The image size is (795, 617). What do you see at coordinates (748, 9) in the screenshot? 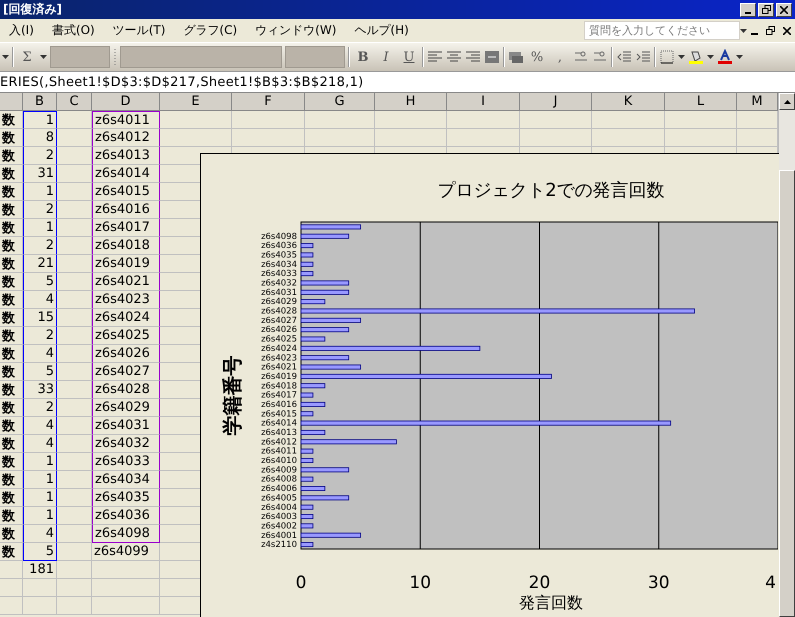
I see `minimize-button` at bounding box center [748, 9].